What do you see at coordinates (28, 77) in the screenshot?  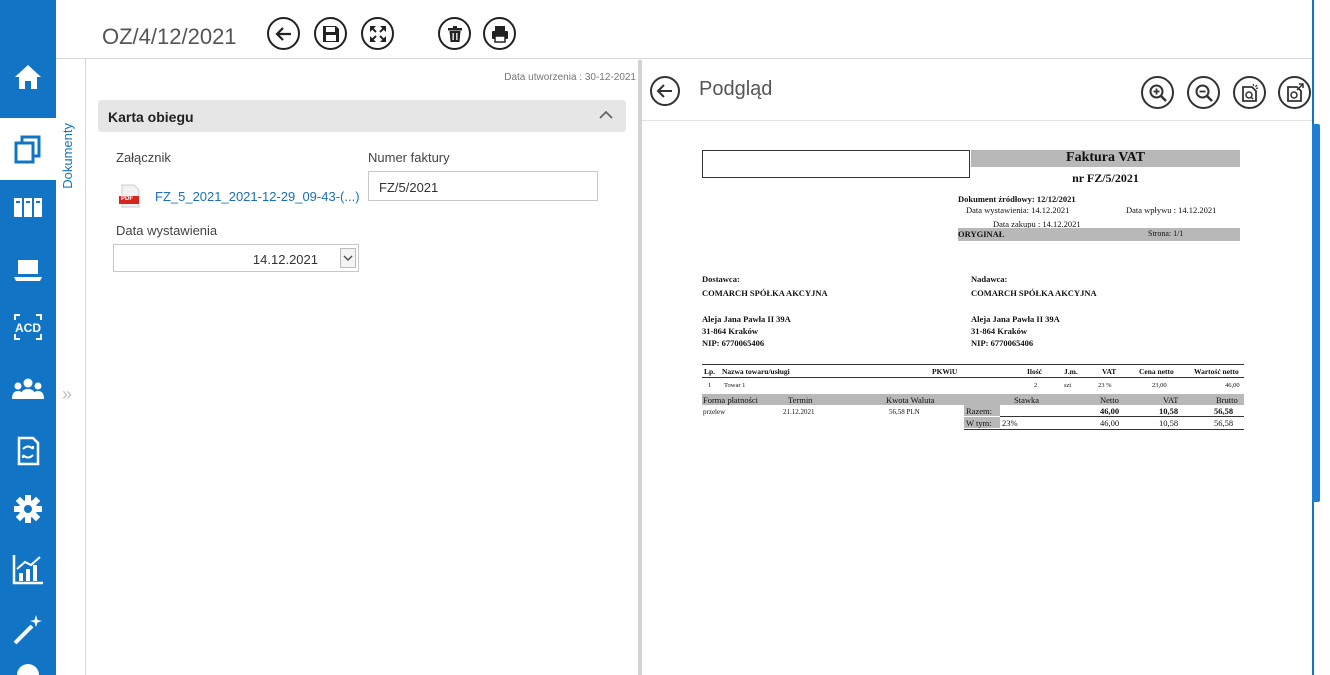 I see `nav-home` at bounding box center [28, 77].